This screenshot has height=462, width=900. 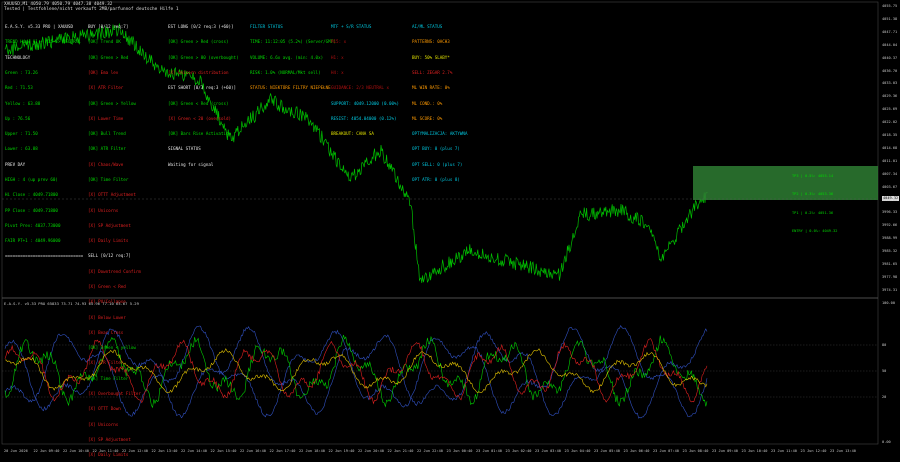 What do you see at coordinates (815, 231) in the screenshot?
I see `tp-label: ENTRY | 0.0%: 4049.32` at bounding box center [815, 231].